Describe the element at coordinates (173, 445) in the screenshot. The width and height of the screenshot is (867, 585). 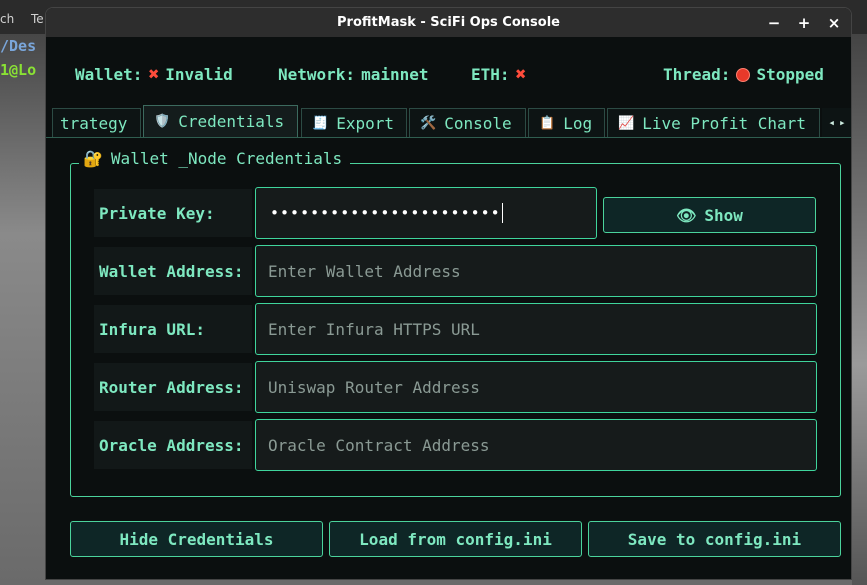
I see `oracle-address-label: Oracle Address:` at that location.